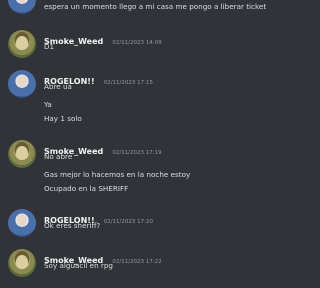  Describe the element at coordinates (103, 38) in the screenshot. I see `message-header: Smoke_Weed 02/11/2023 14:09` at that location.